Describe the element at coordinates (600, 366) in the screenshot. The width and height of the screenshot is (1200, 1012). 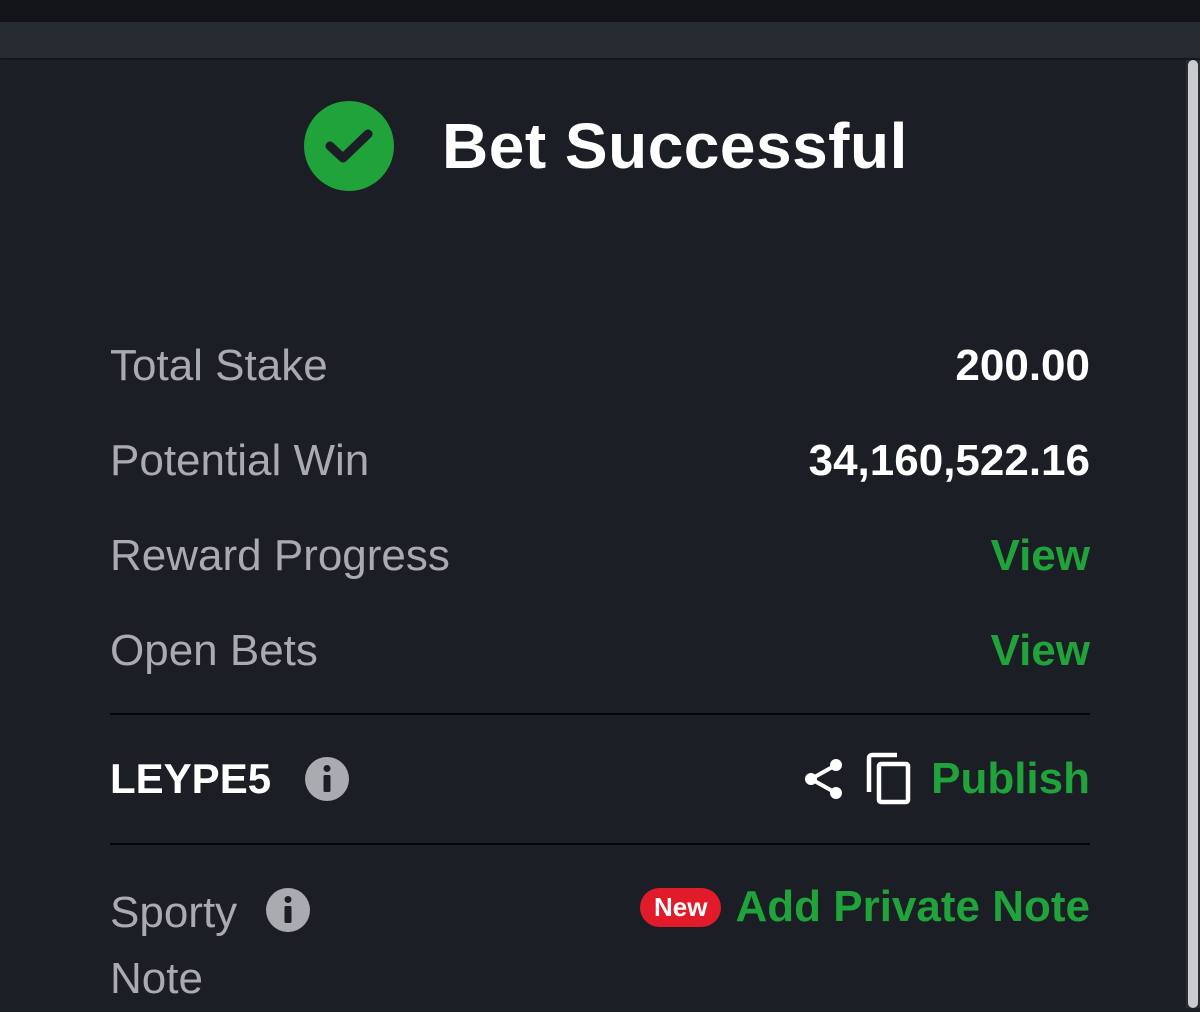
I see `summary-row-total-stake: Total Stake 200.00` at that location.